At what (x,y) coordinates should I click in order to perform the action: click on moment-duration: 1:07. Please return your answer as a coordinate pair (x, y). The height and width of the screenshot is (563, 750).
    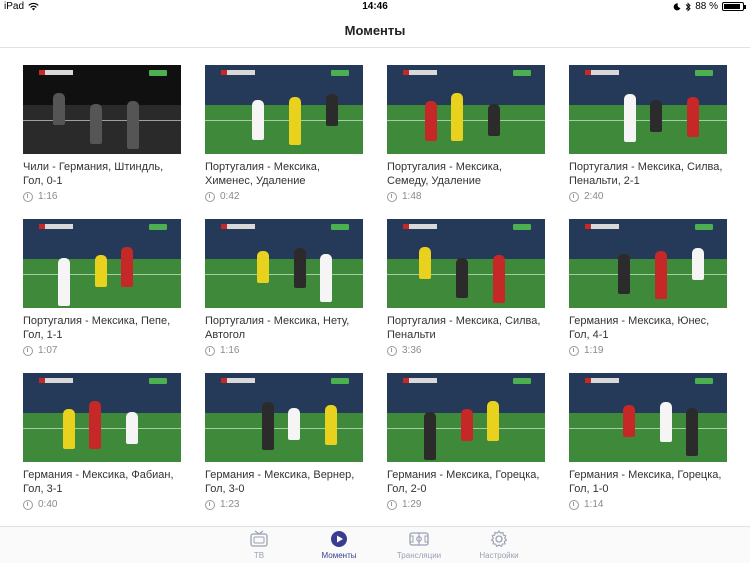
    Looking at the image, I should click on (48, 350).